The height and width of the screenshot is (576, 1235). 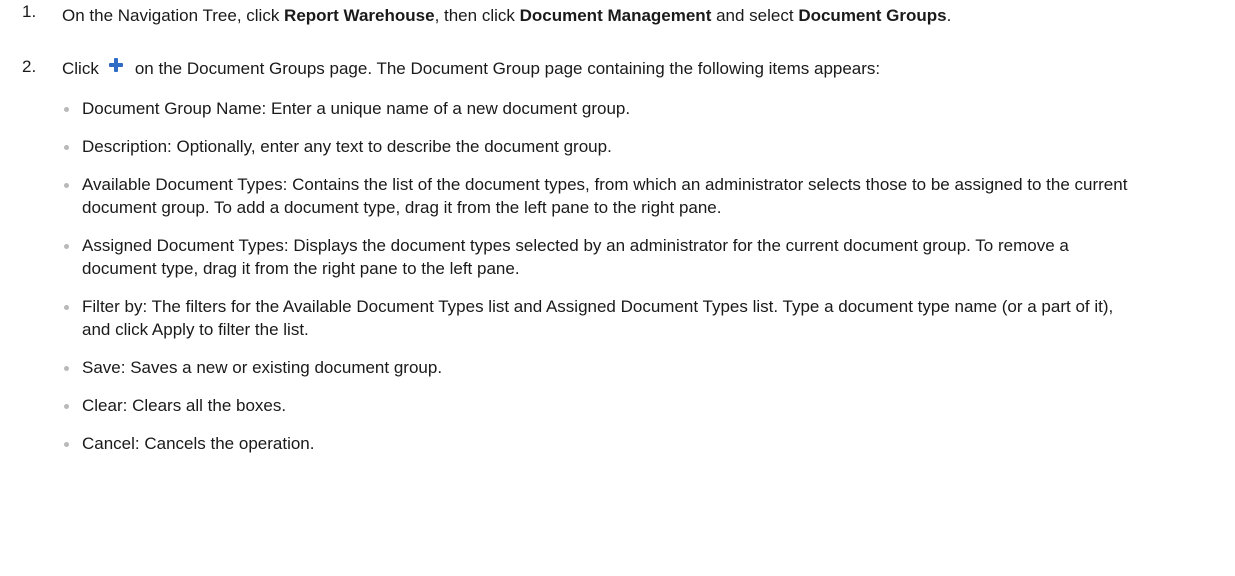 I want to click on step-text: On the Navigation Tree, click, so click(x=173, y=15).